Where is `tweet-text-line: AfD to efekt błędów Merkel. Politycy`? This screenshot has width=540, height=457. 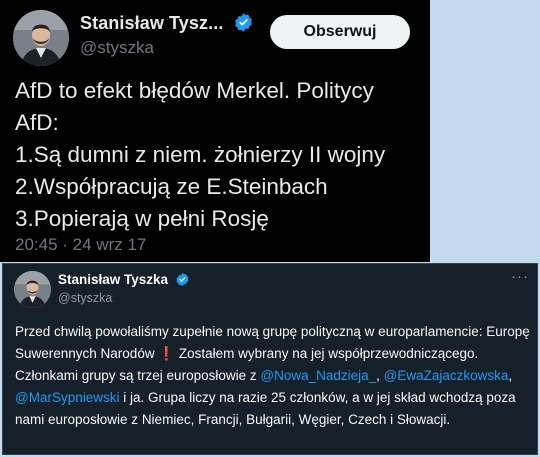 tweet-text-line: AfD to efekt błędów Merkel. Politycy is located at coordinates (194, 90).